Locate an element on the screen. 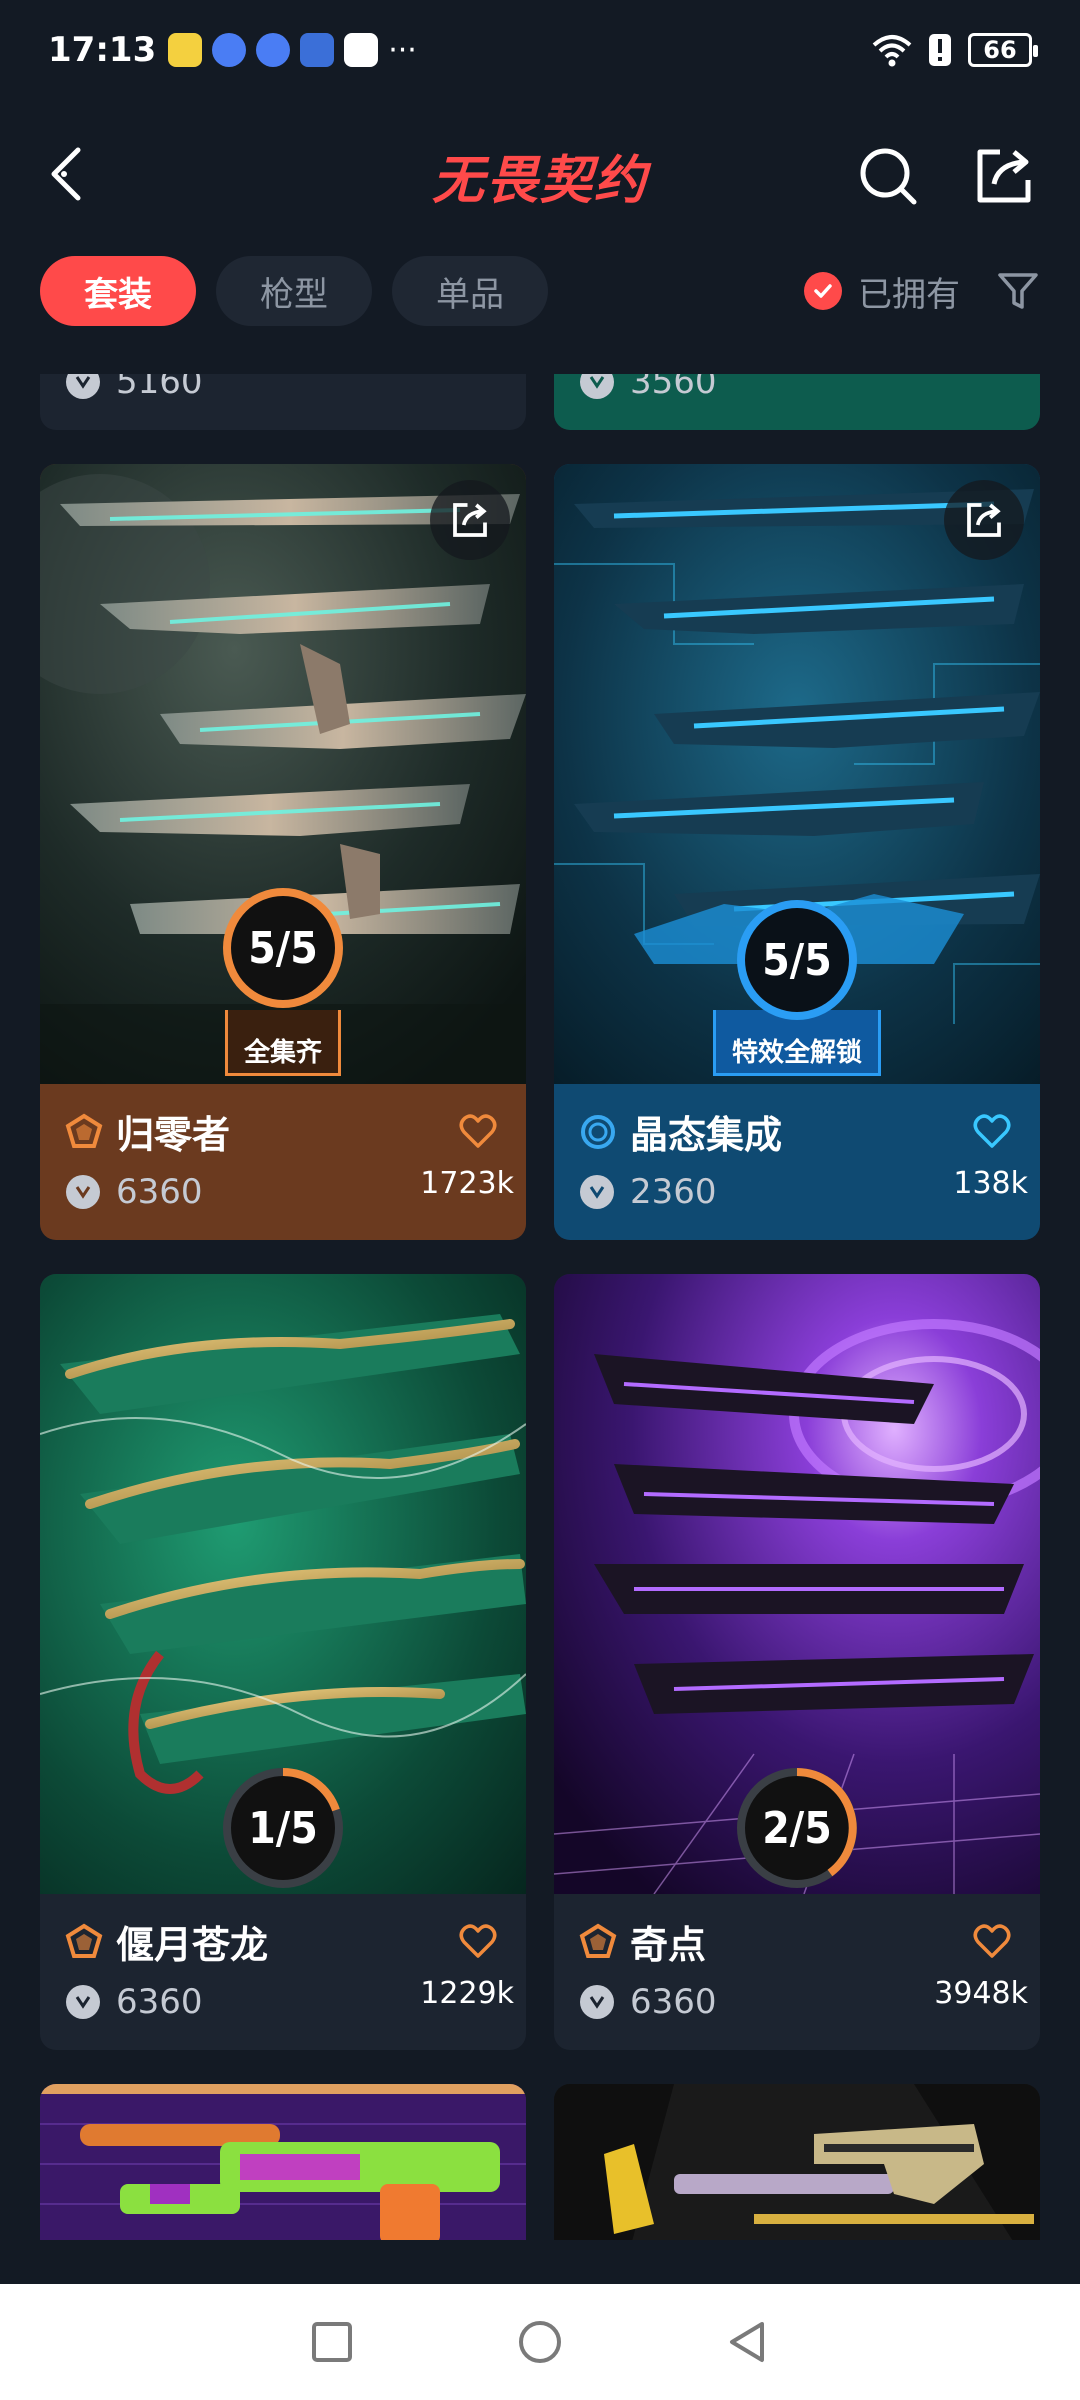 This screenshot has height=2400, width=1080. message-notification-icon is located at coordinates (361, 50).